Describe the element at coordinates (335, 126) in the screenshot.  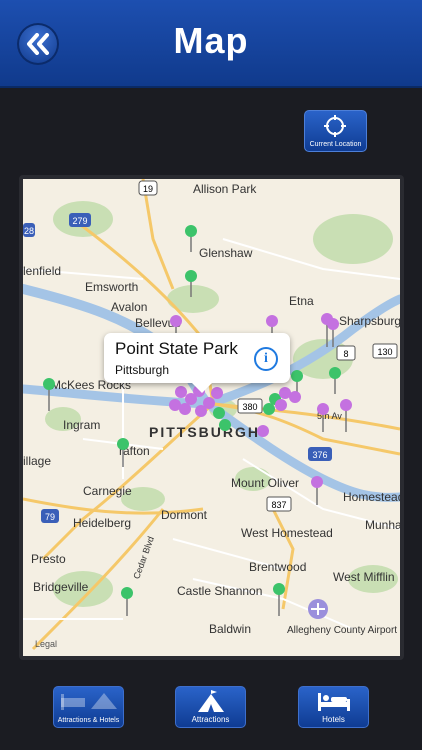
I see `crosshair-icon` at that location.